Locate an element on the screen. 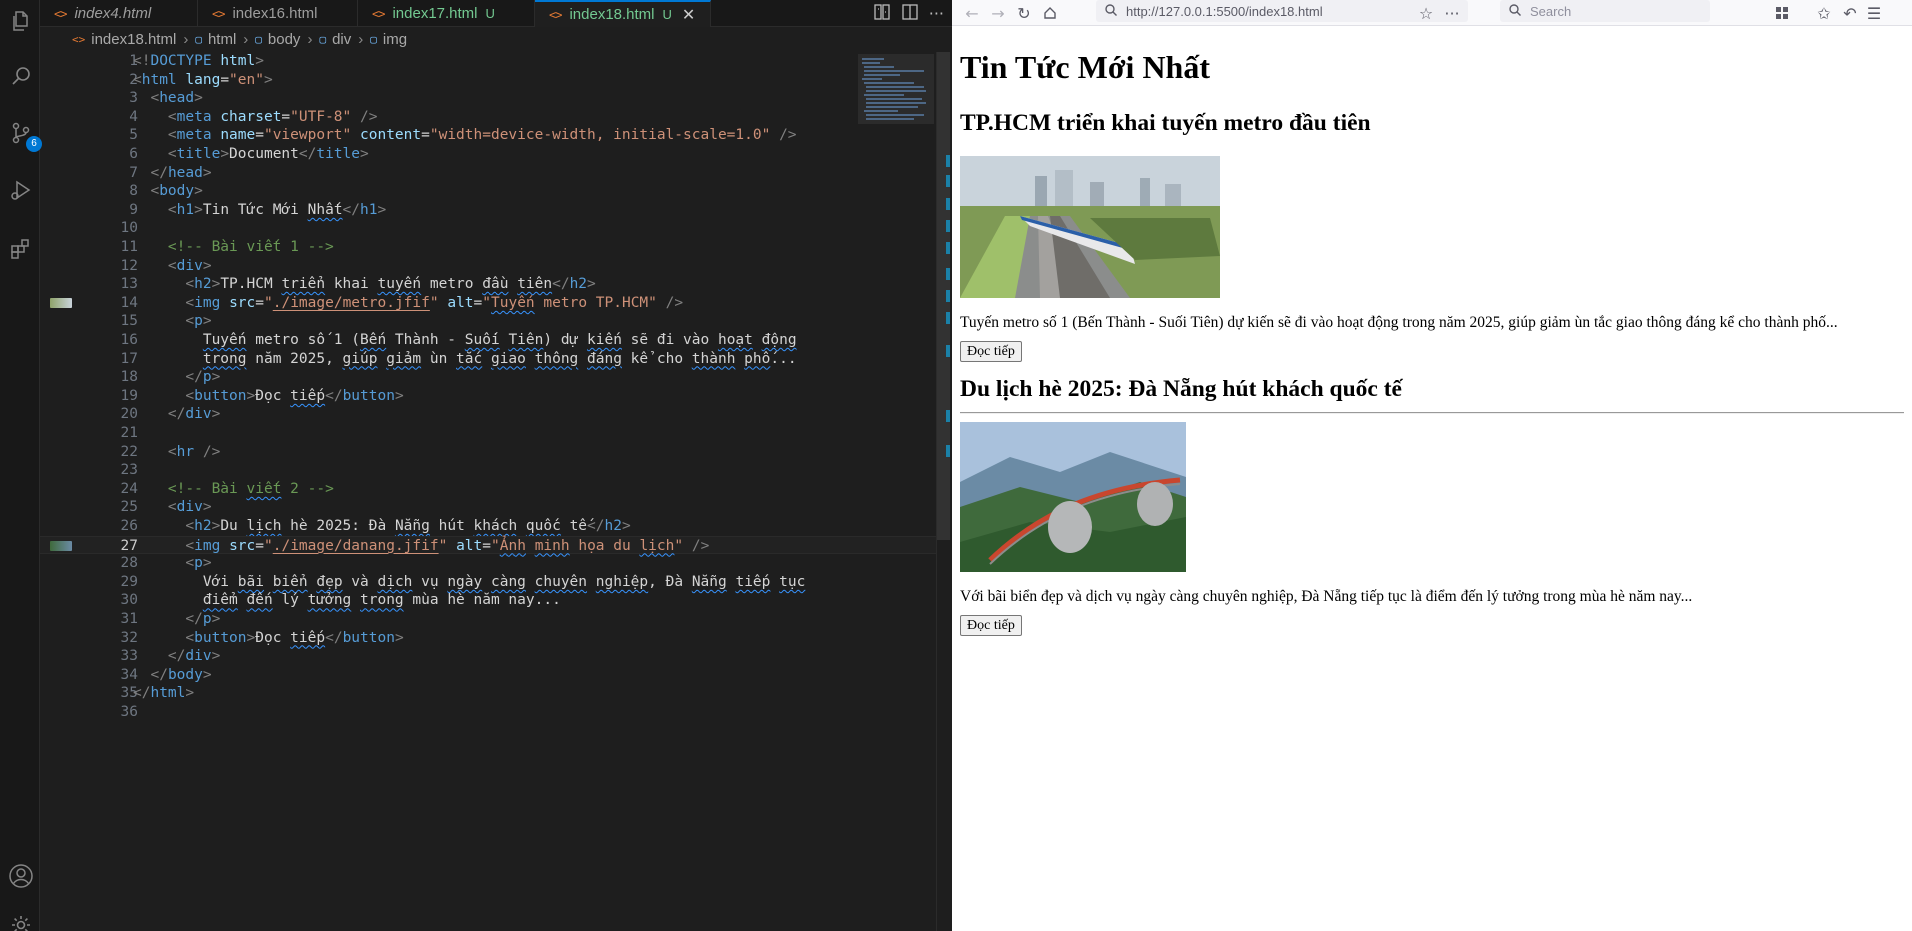 This screenshot has width=1912, height=931. code-line: 6 <title>Document</title> is located at coordinates (488, 154).